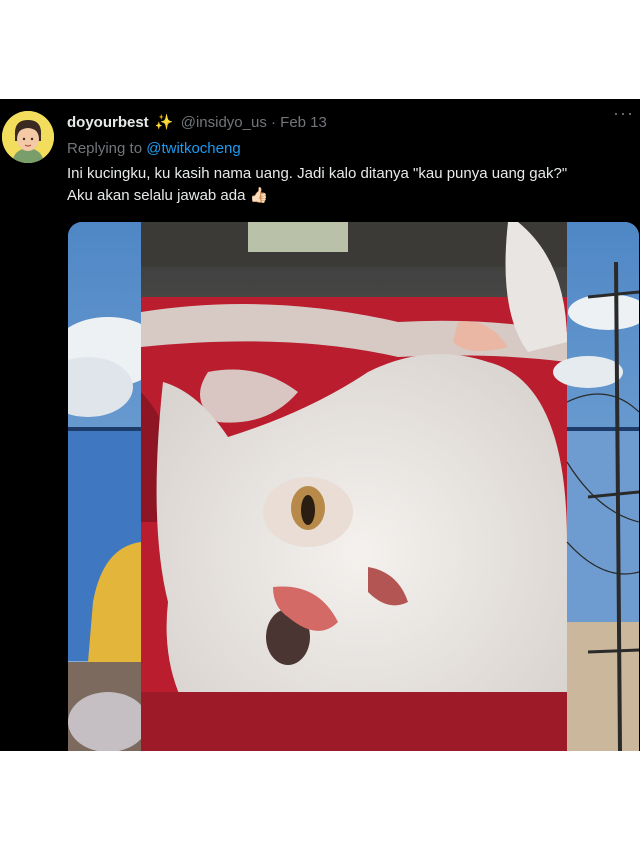 The height and width of the screenshot is (853, 640). Describe the element at coordinates (108, 122) in the screenshot. I see `display-name: doyourbest` at that location.